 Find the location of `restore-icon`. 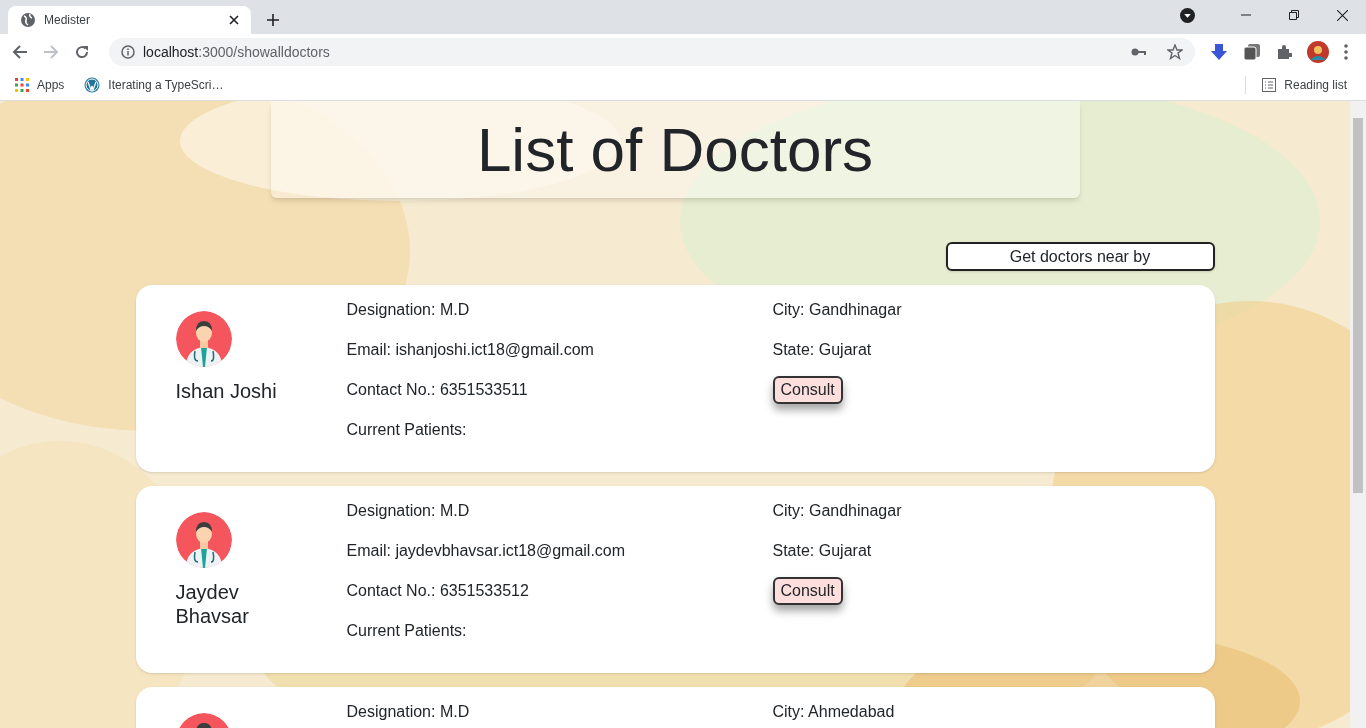

restore-icon is located at coordinates (1294, 15).